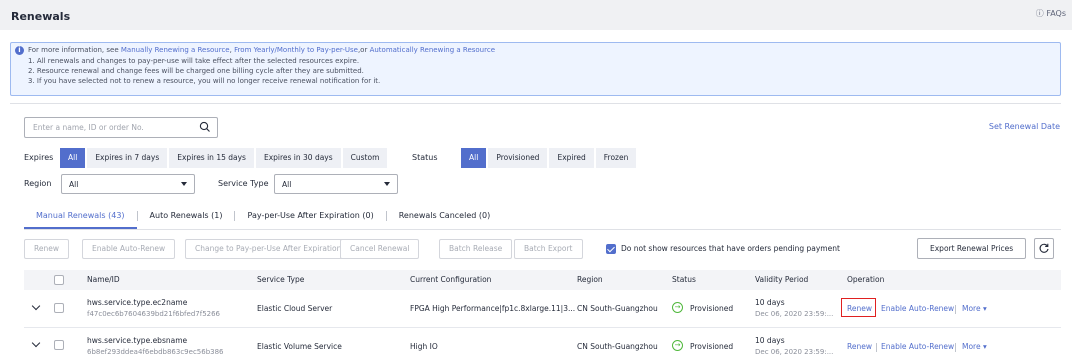 This screenshot has height=361, width=1072. Describe the element at coordinates (542, 280) in the screenshot. I see `table-header` at that location.